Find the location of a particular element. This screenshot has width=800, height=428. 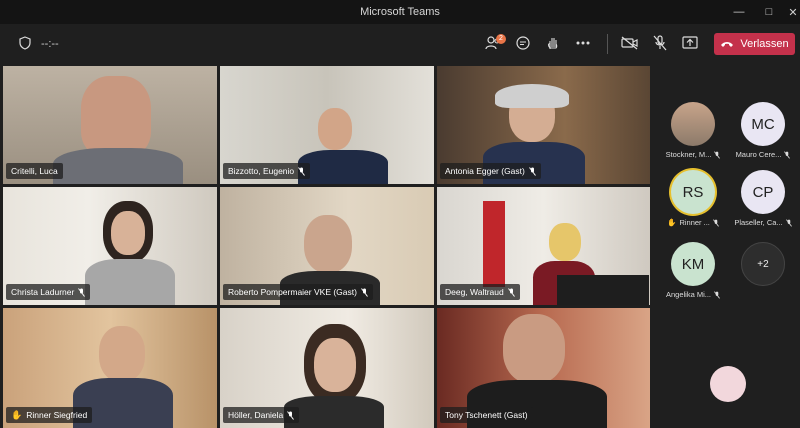

video-tile: Critelli, Luca is located at coordinates (110, 125).